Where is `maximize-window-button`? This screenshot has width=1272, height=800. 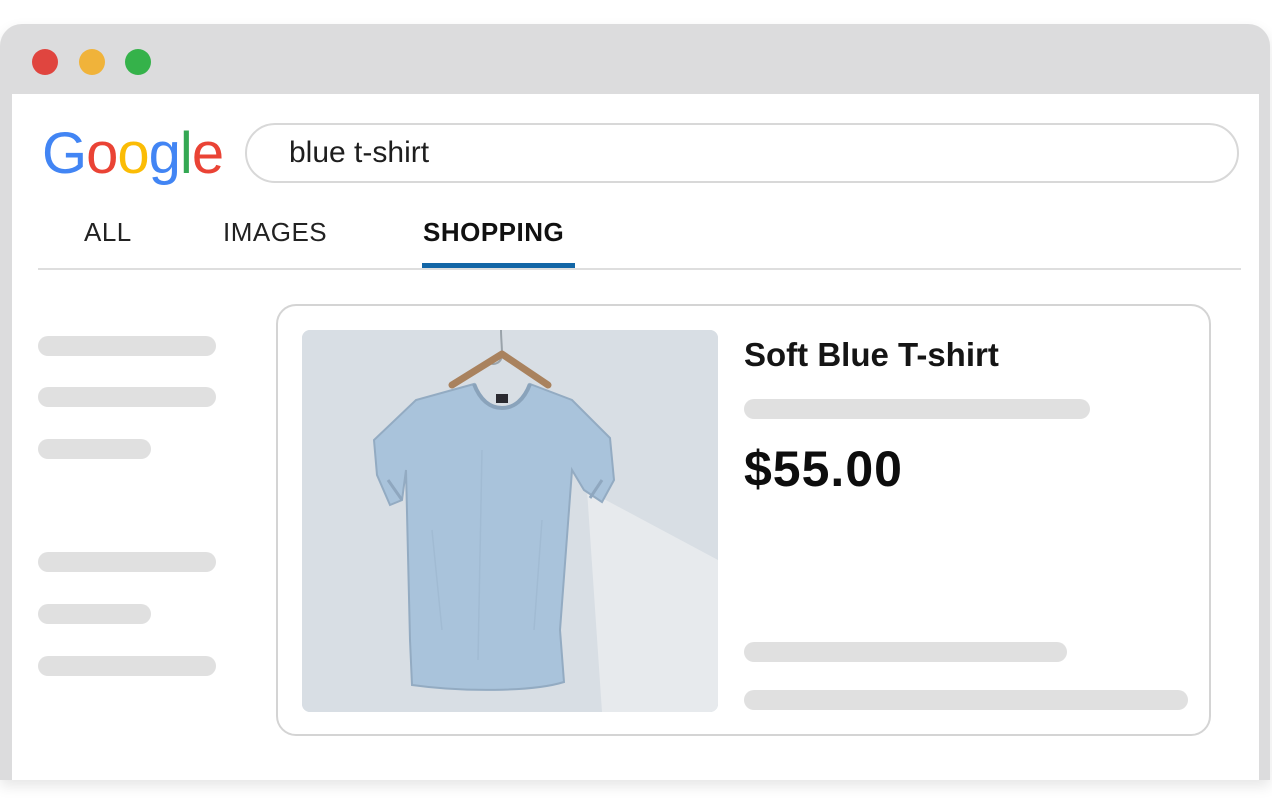
maximize-window-button is located at coordinates (138, 62).